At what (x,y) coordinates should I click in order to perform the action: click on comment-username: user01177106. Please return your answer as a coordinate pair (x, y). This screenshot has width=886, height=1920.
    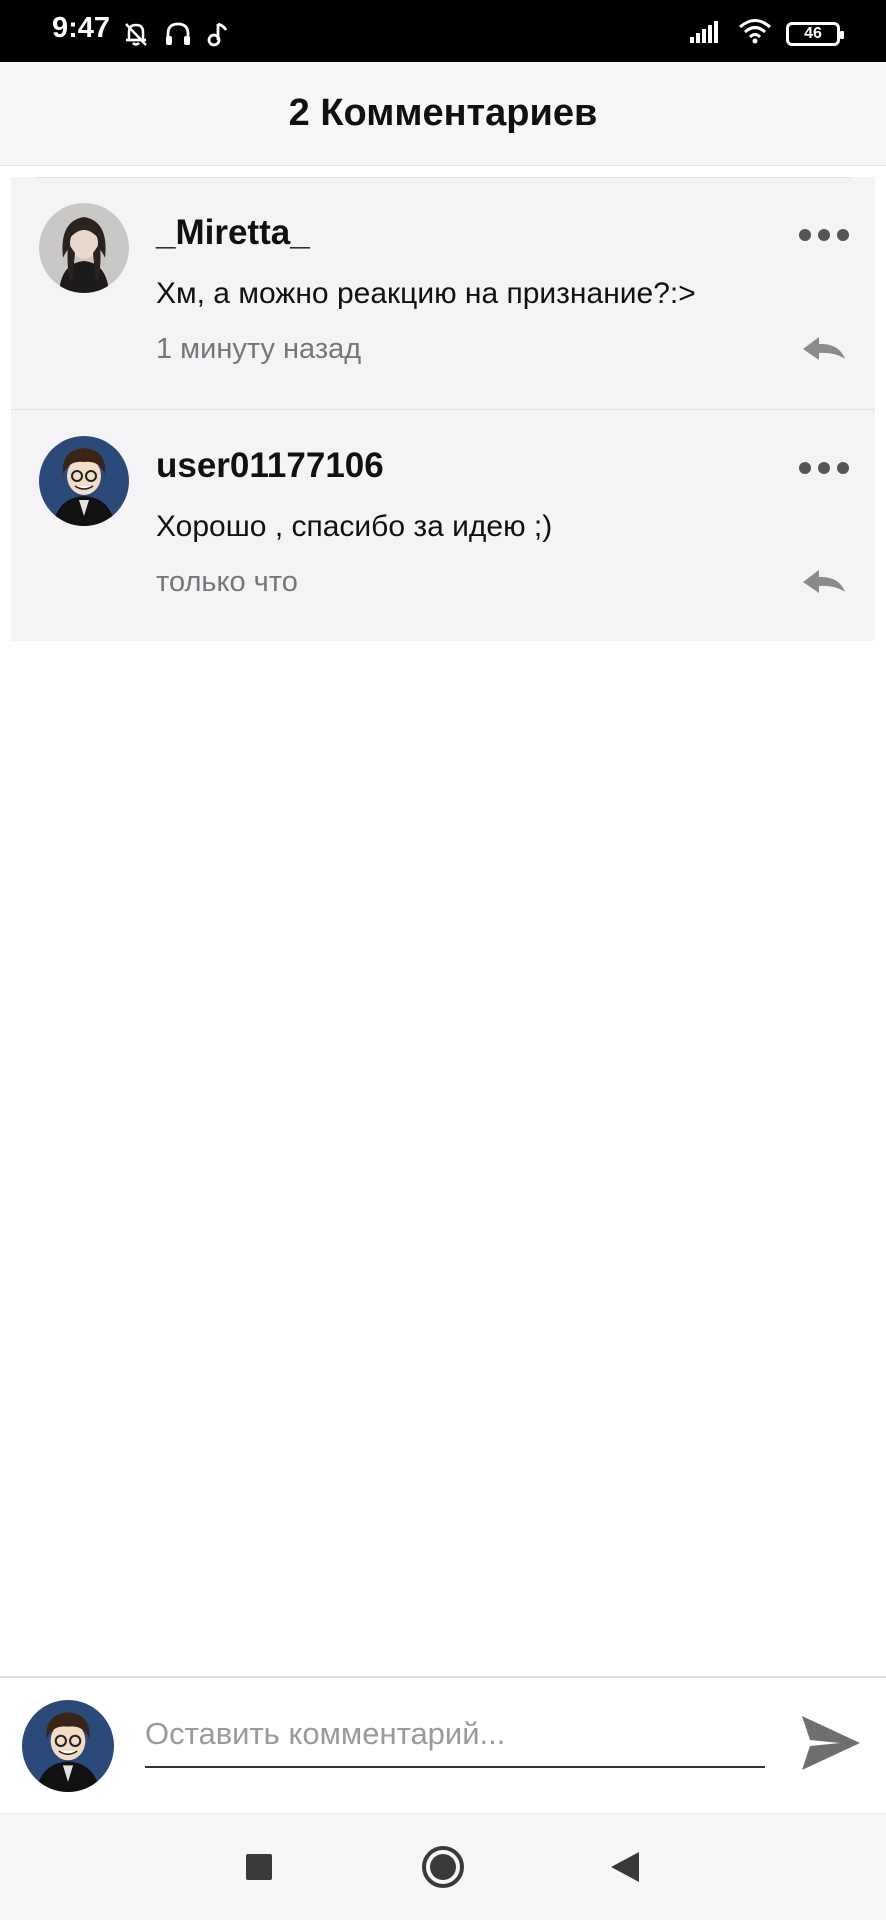
    Looking at the image, I should click on (270, 466).